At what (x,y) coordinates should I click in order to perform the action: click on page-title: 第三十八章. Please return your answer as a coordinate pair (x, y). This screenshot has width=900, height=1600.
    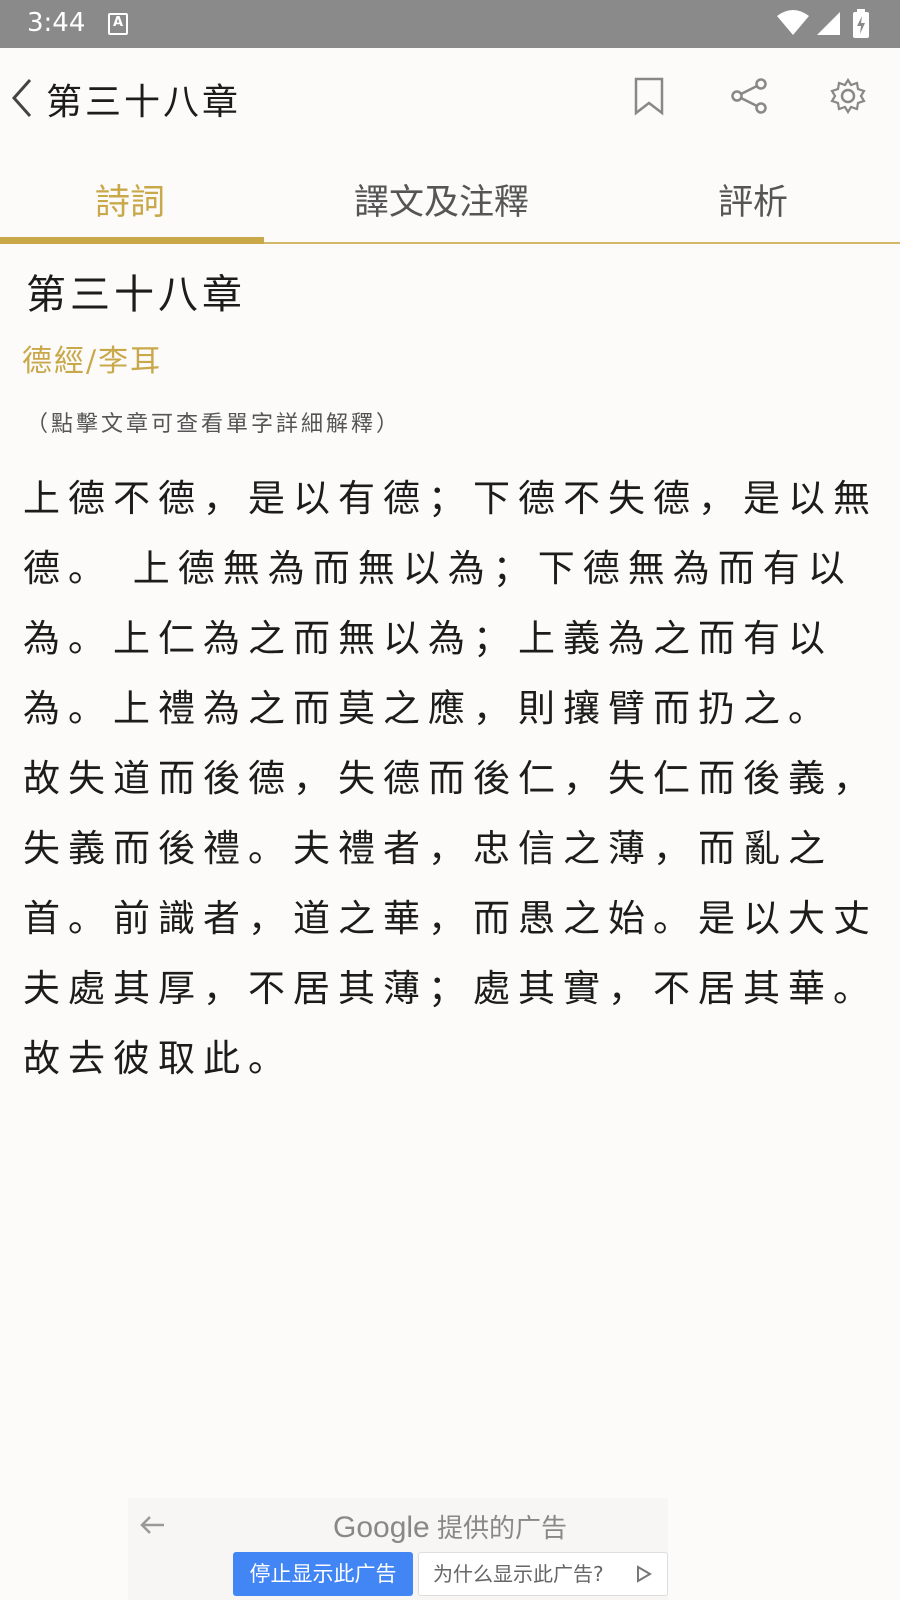
    Looking at the image, I should click on (144, 102).